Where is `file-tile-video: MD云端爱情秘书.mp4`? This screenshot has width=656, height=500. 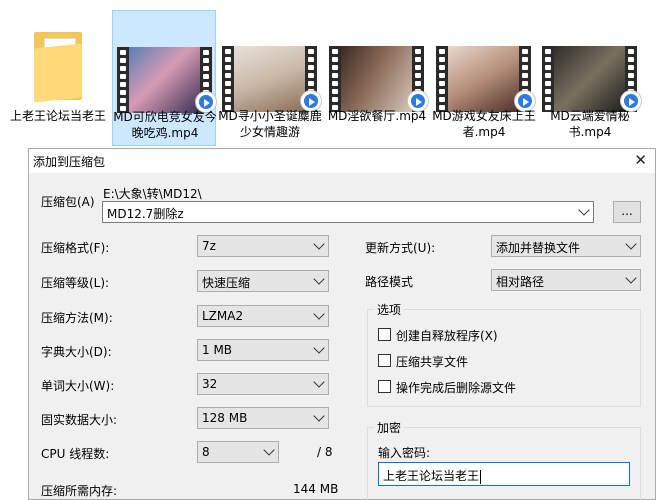 file-tile-video: MD云端爱情秘书.mp4 is located at coordinates (590, 78).